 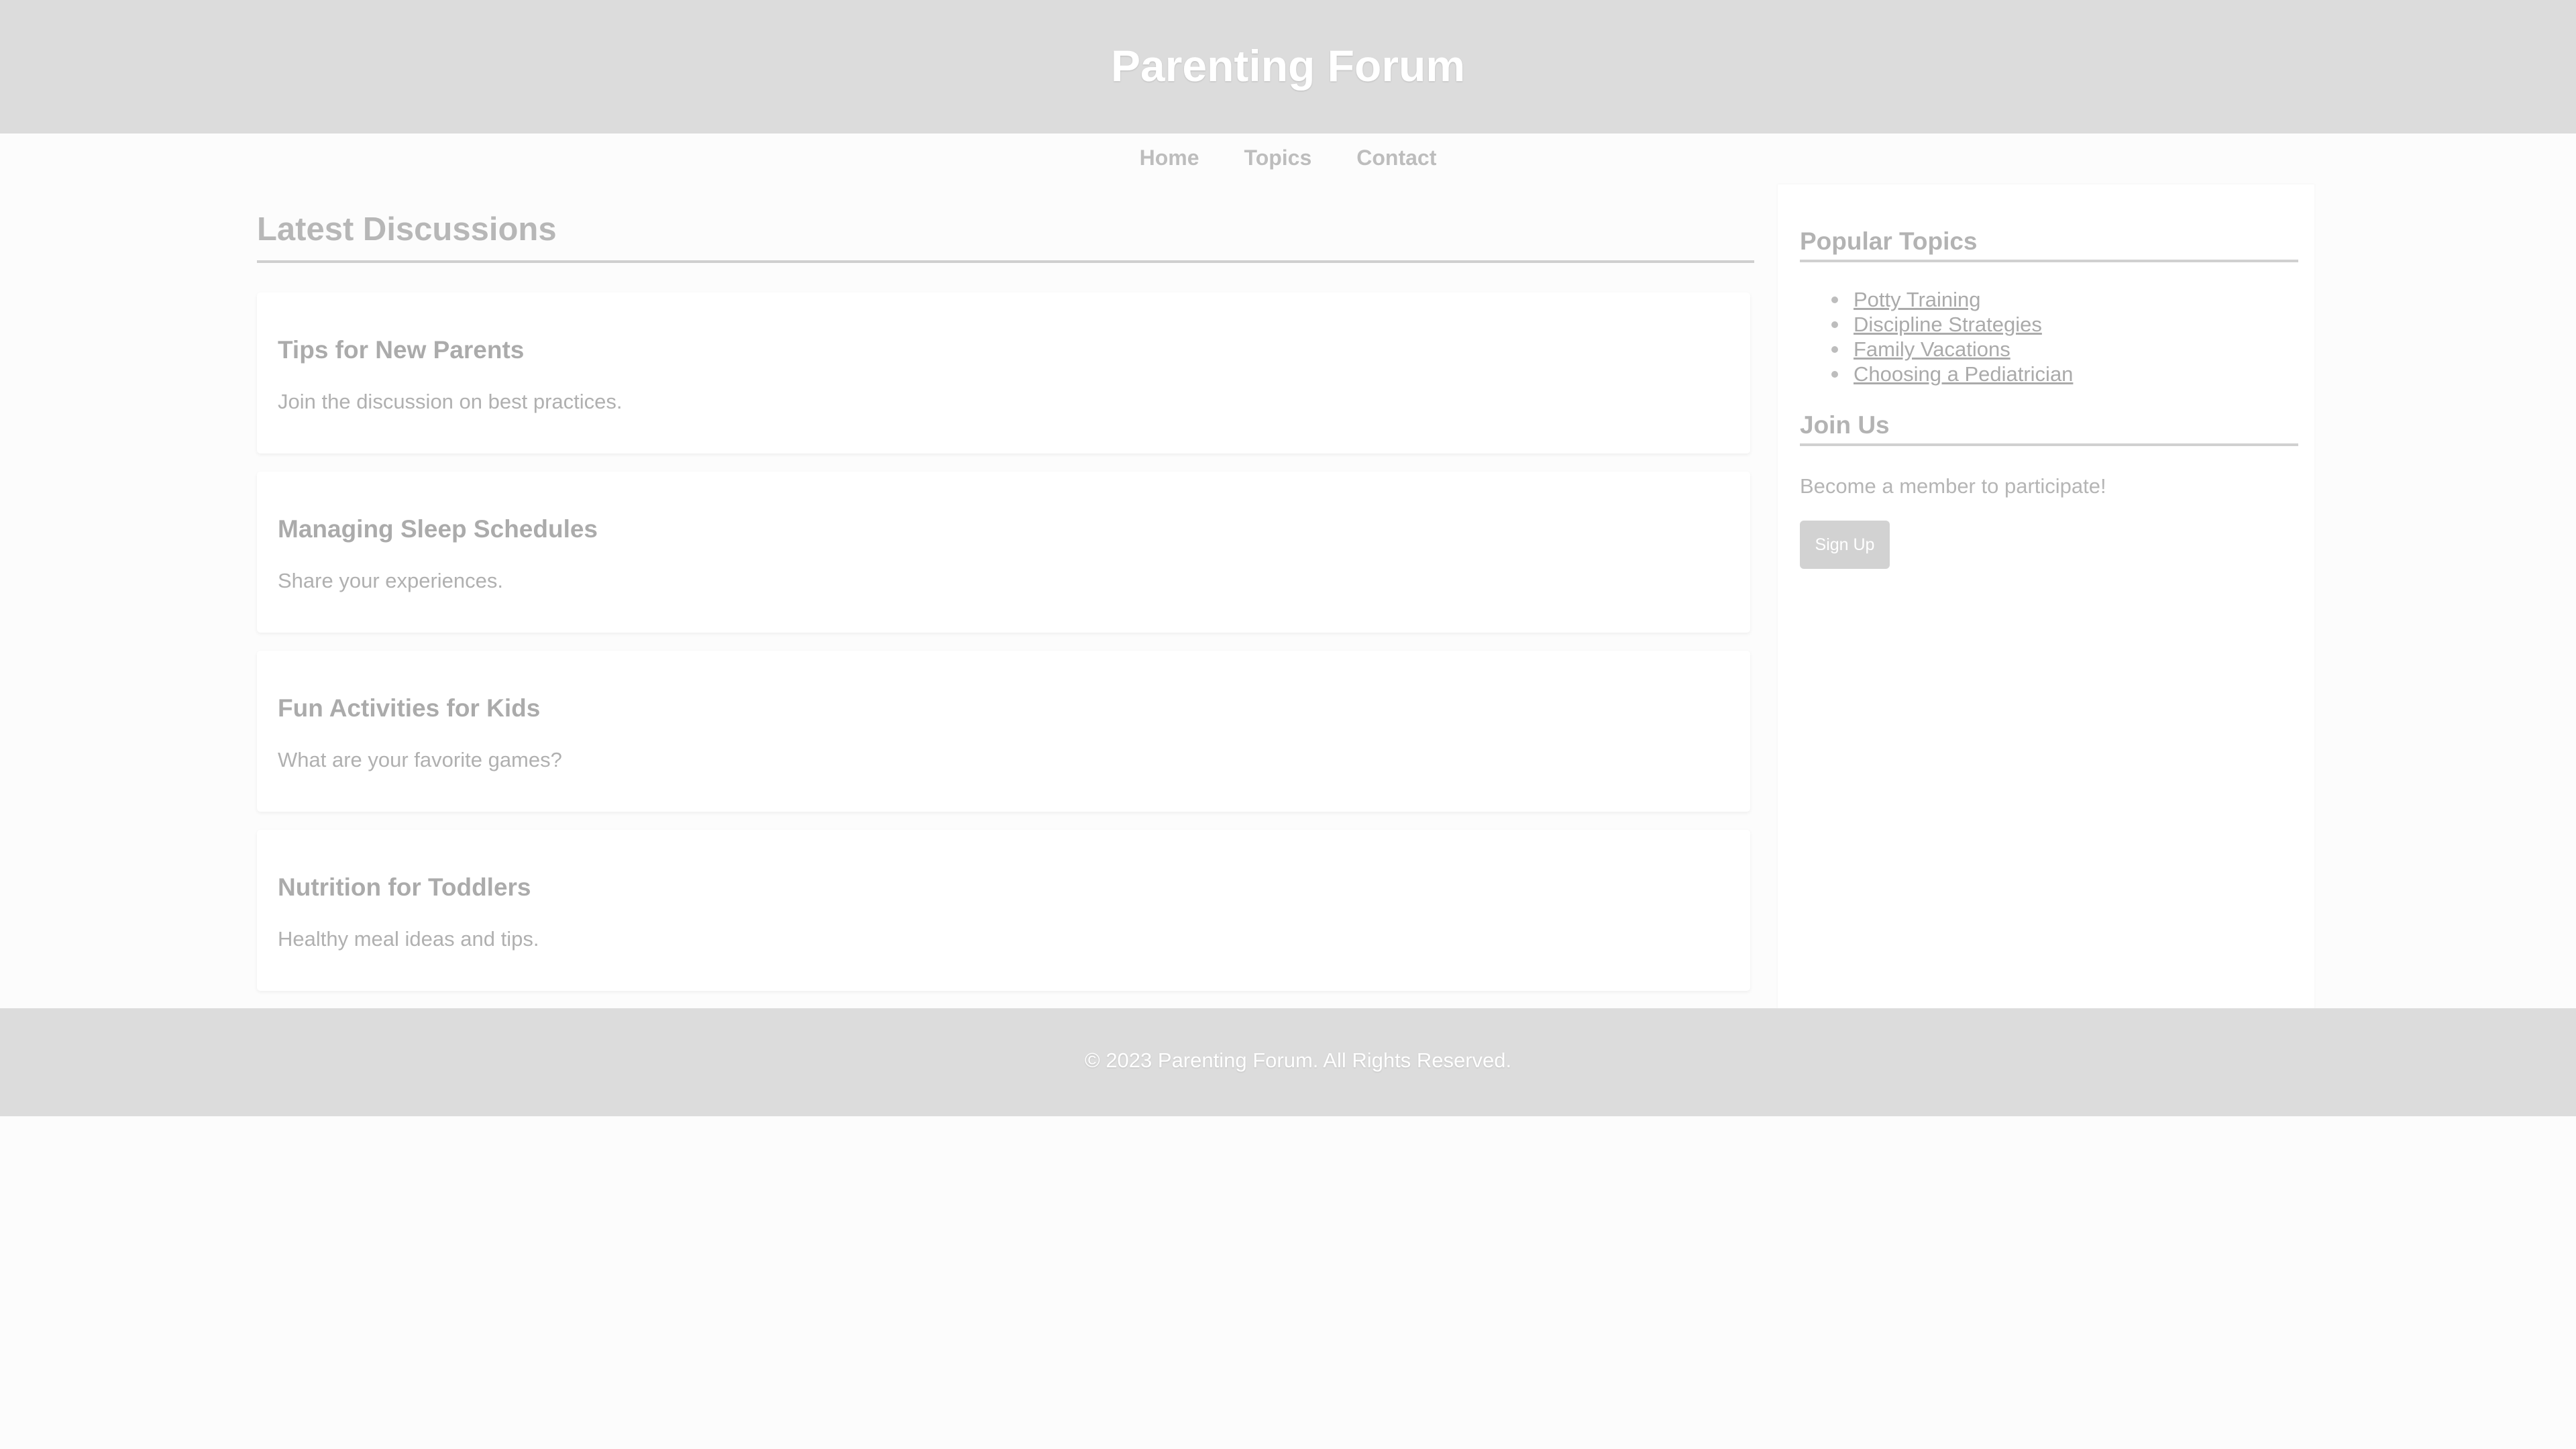 I want to click on site-title: Parenting Forum, so click(x=1288, y=66).